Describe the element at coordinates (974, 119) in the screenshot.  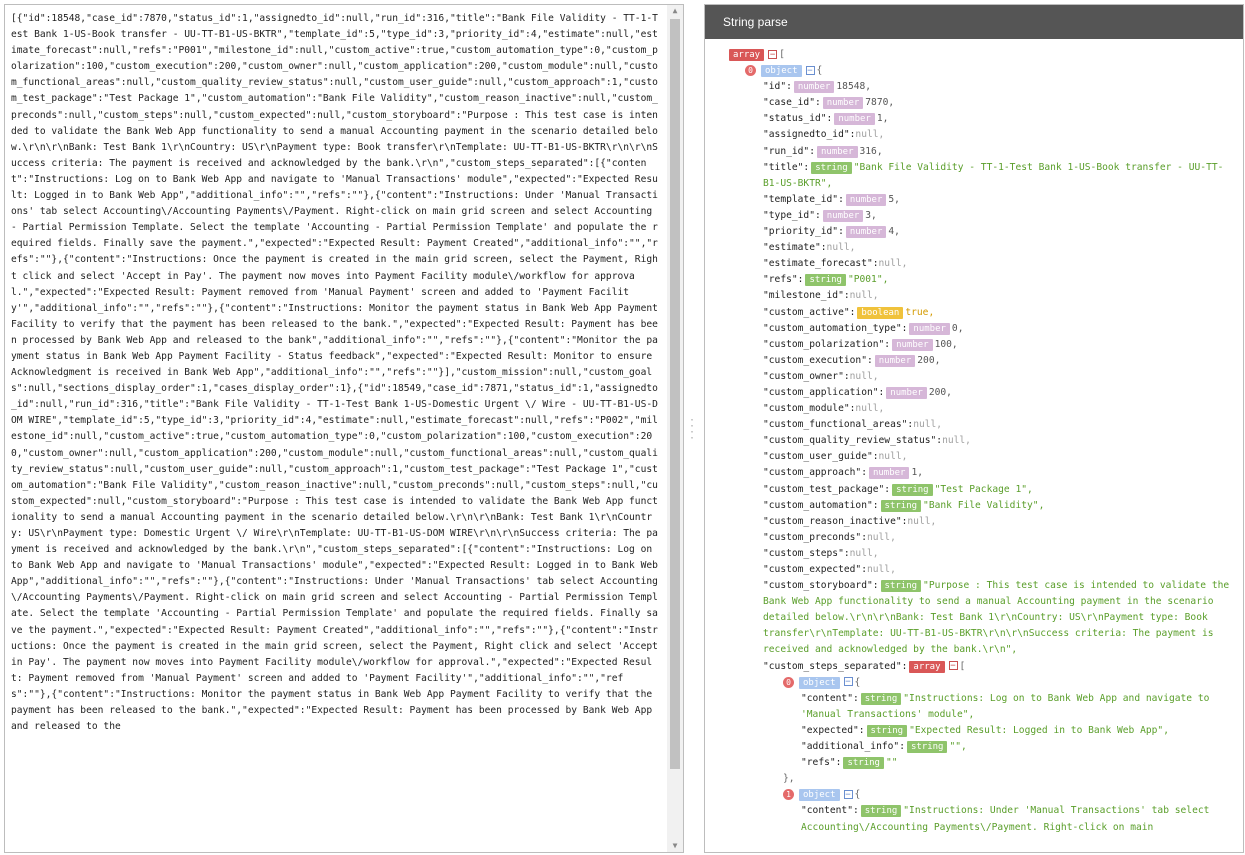
I see `tree-field-row: "status_id": number 1,` at that location.